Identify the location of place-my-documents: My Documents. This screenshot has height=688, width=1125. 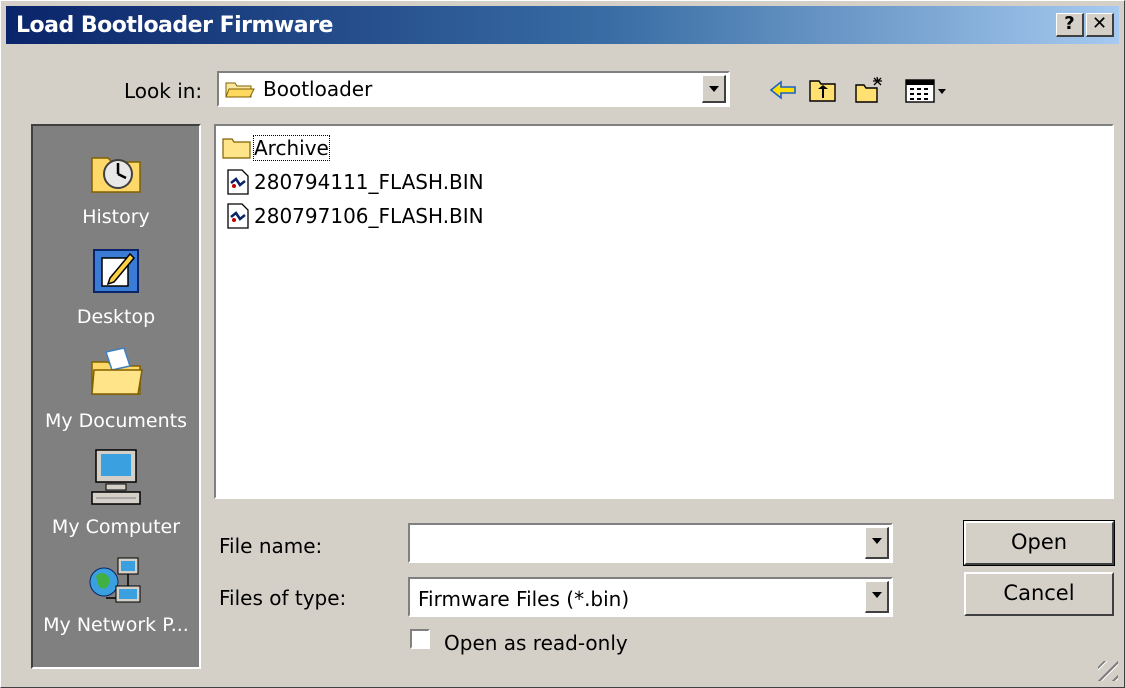
(116, 389).